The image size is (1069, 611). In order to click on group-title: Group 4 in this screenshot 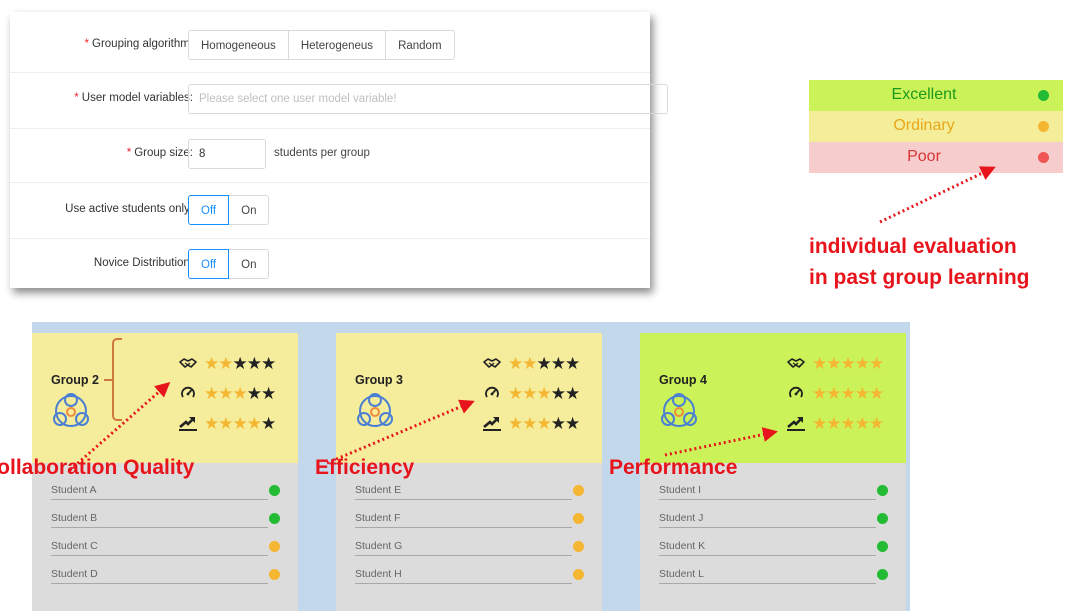, I will do `click(683, 380)`.